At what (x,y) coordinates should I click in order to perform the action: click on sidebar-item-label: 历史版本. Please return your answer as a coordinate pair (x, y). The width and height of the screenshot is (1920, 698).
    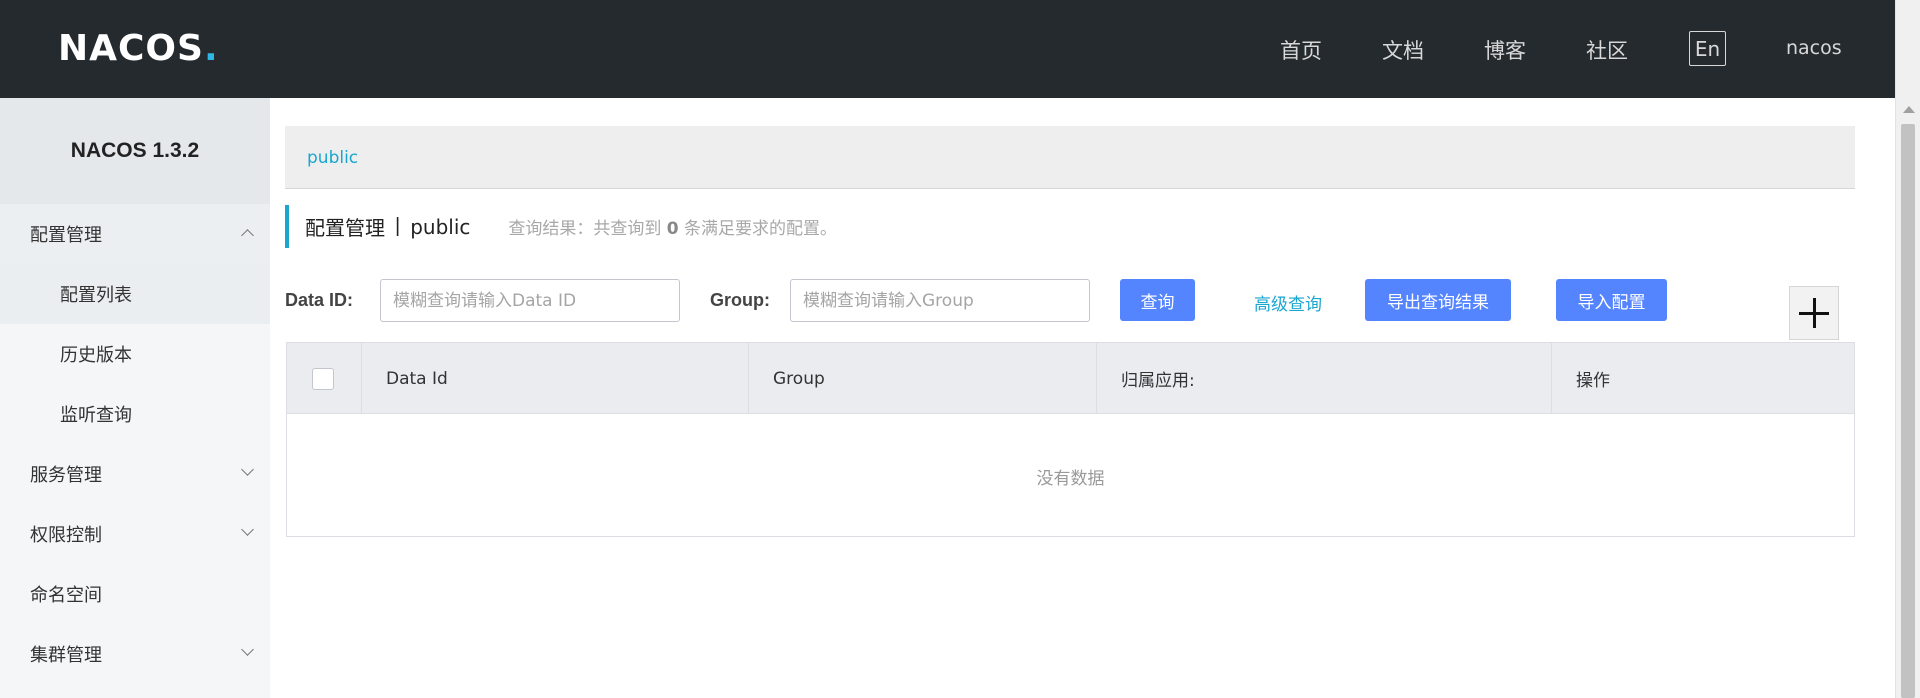
    Looking at the image, I should click on (96, 355).